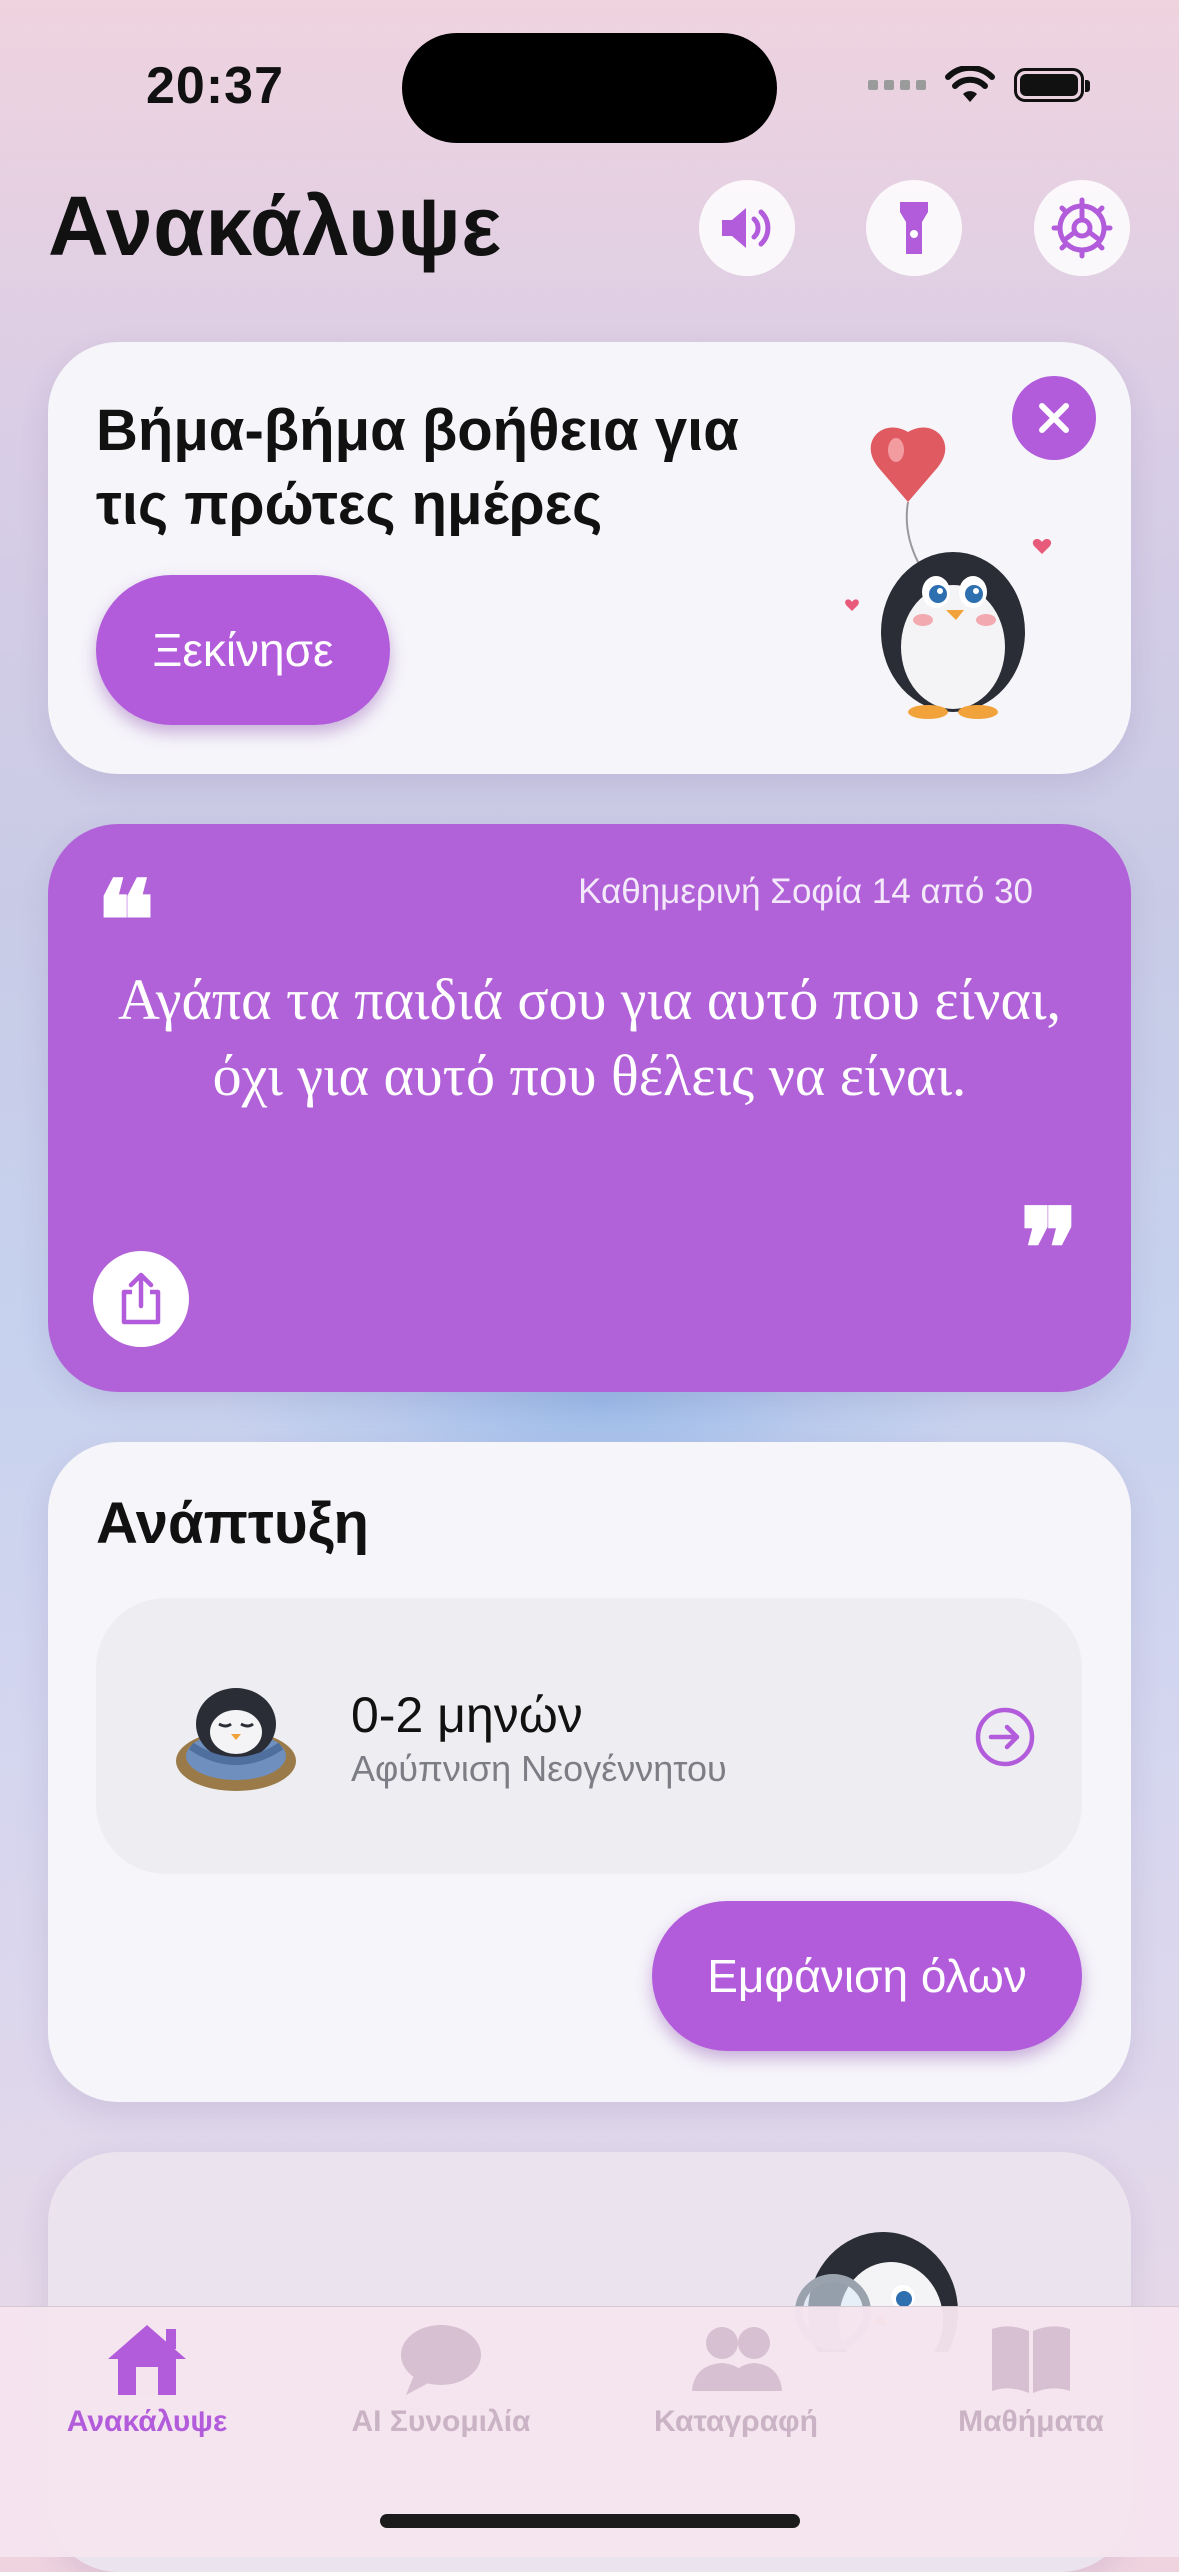 Image resolution: width=1179 pixels, height=2572 pixels. I want to click on house-icon, so click(147, 2360).